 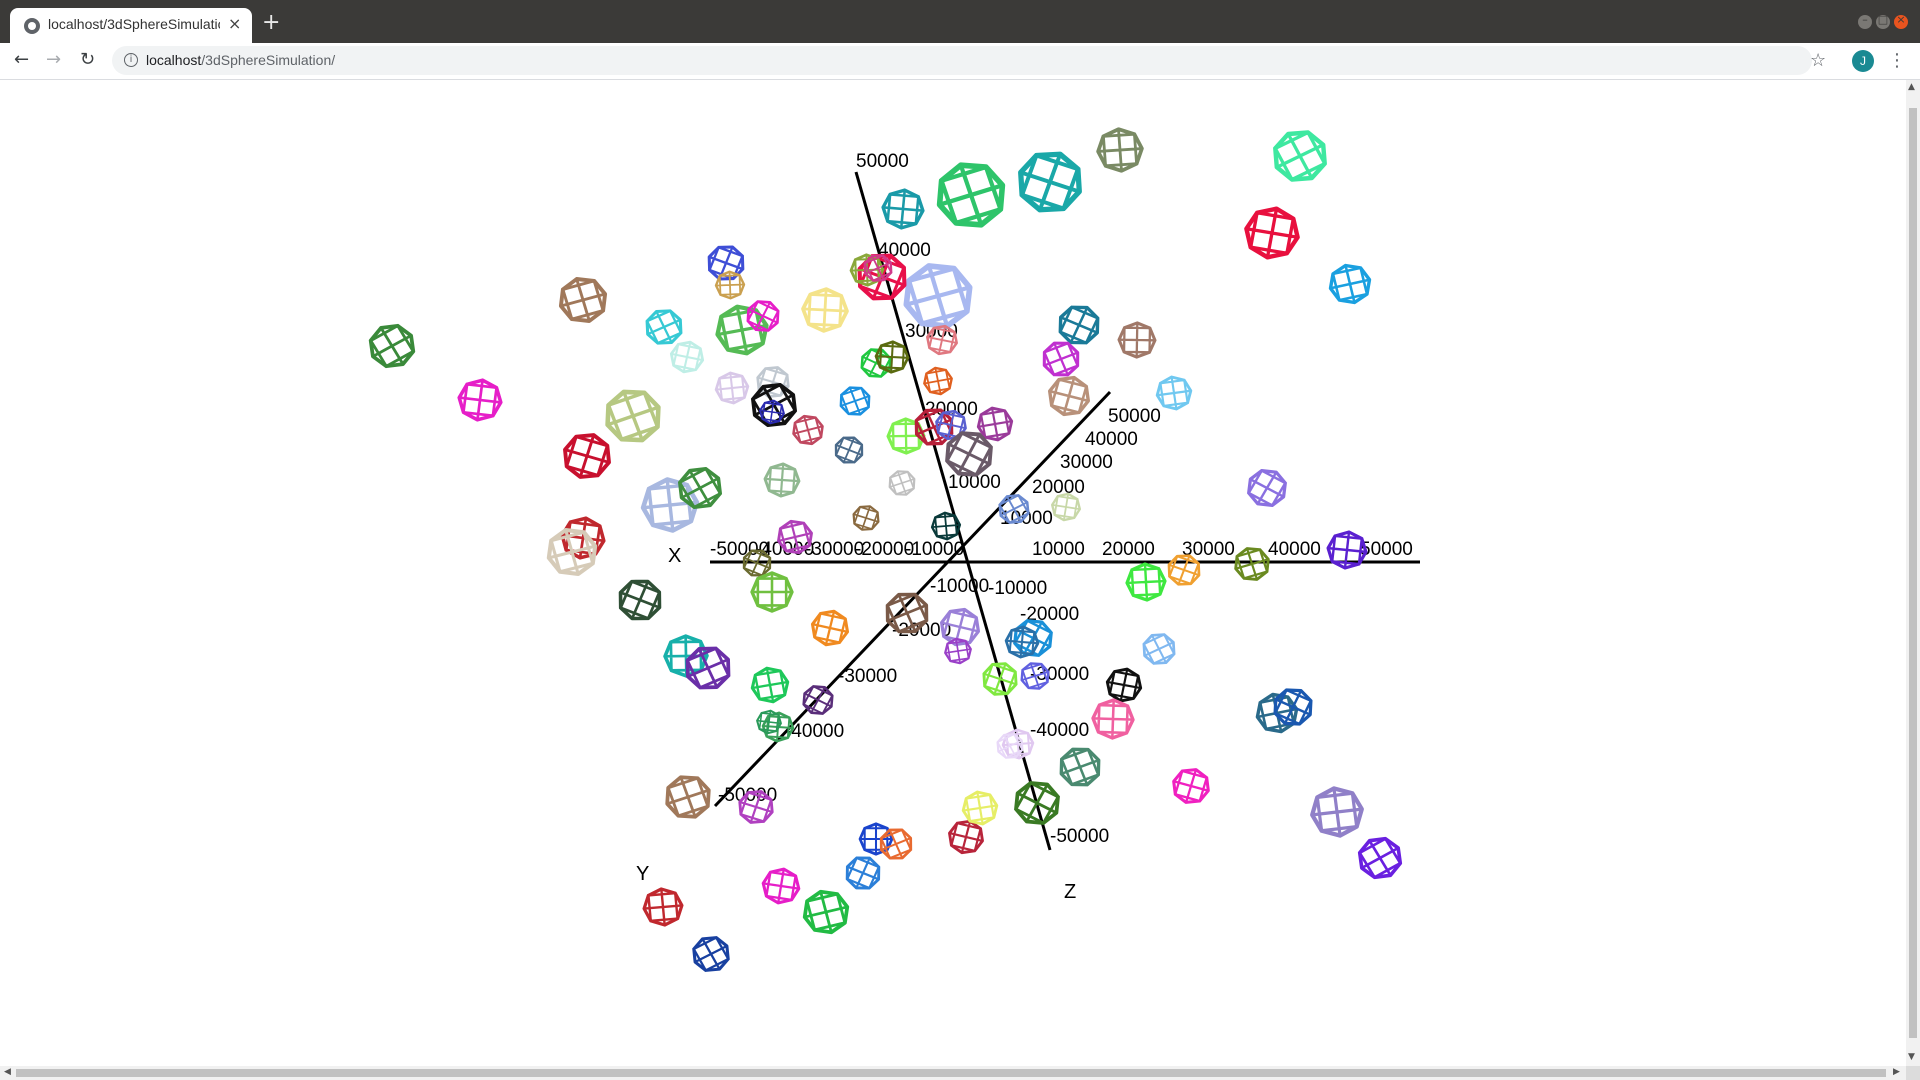 I want to click on scroll-right-icon: ▶, so click(x=1896, y=1072).